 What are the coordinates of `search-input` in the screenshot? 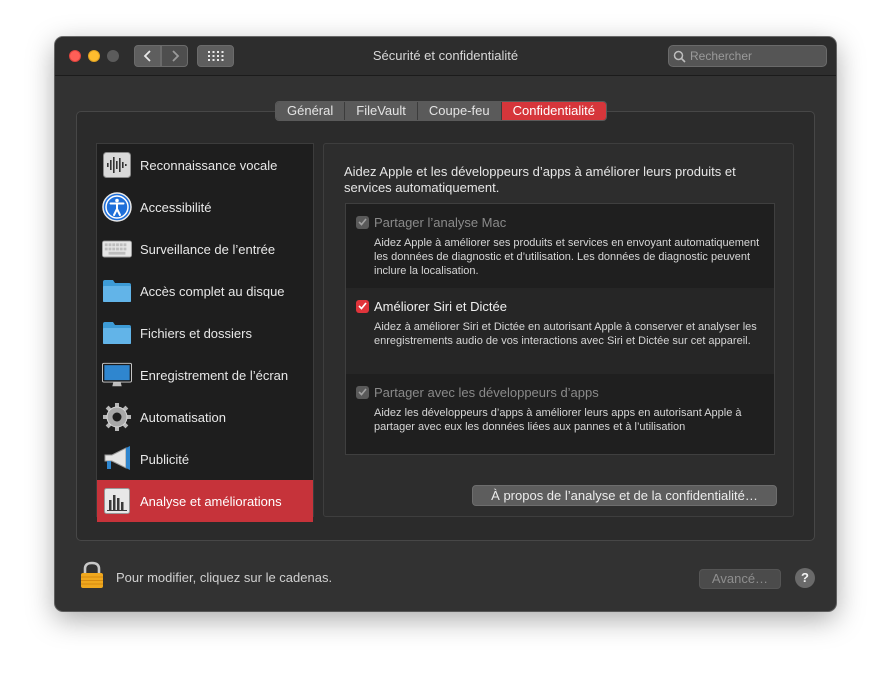 It's located at (755, 56).